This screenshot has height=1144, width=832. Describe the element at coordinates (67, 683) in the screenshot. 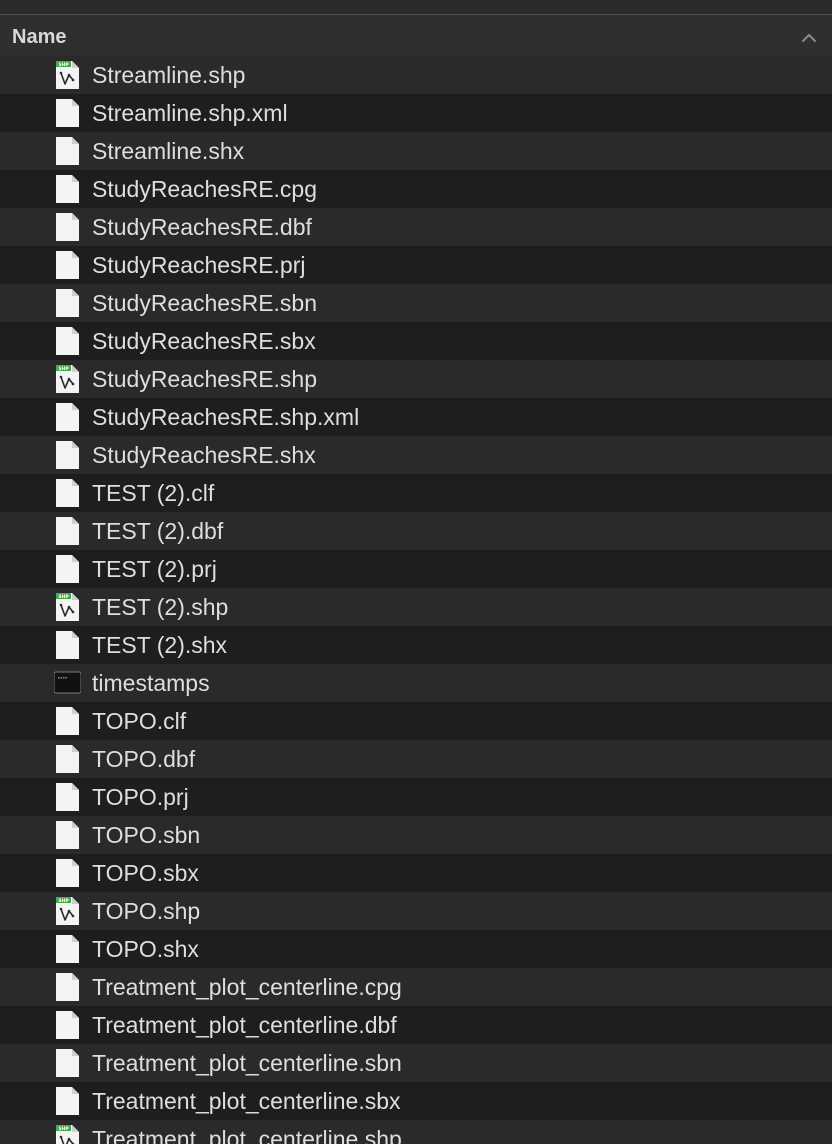

I see `terminal-icon` at that location.